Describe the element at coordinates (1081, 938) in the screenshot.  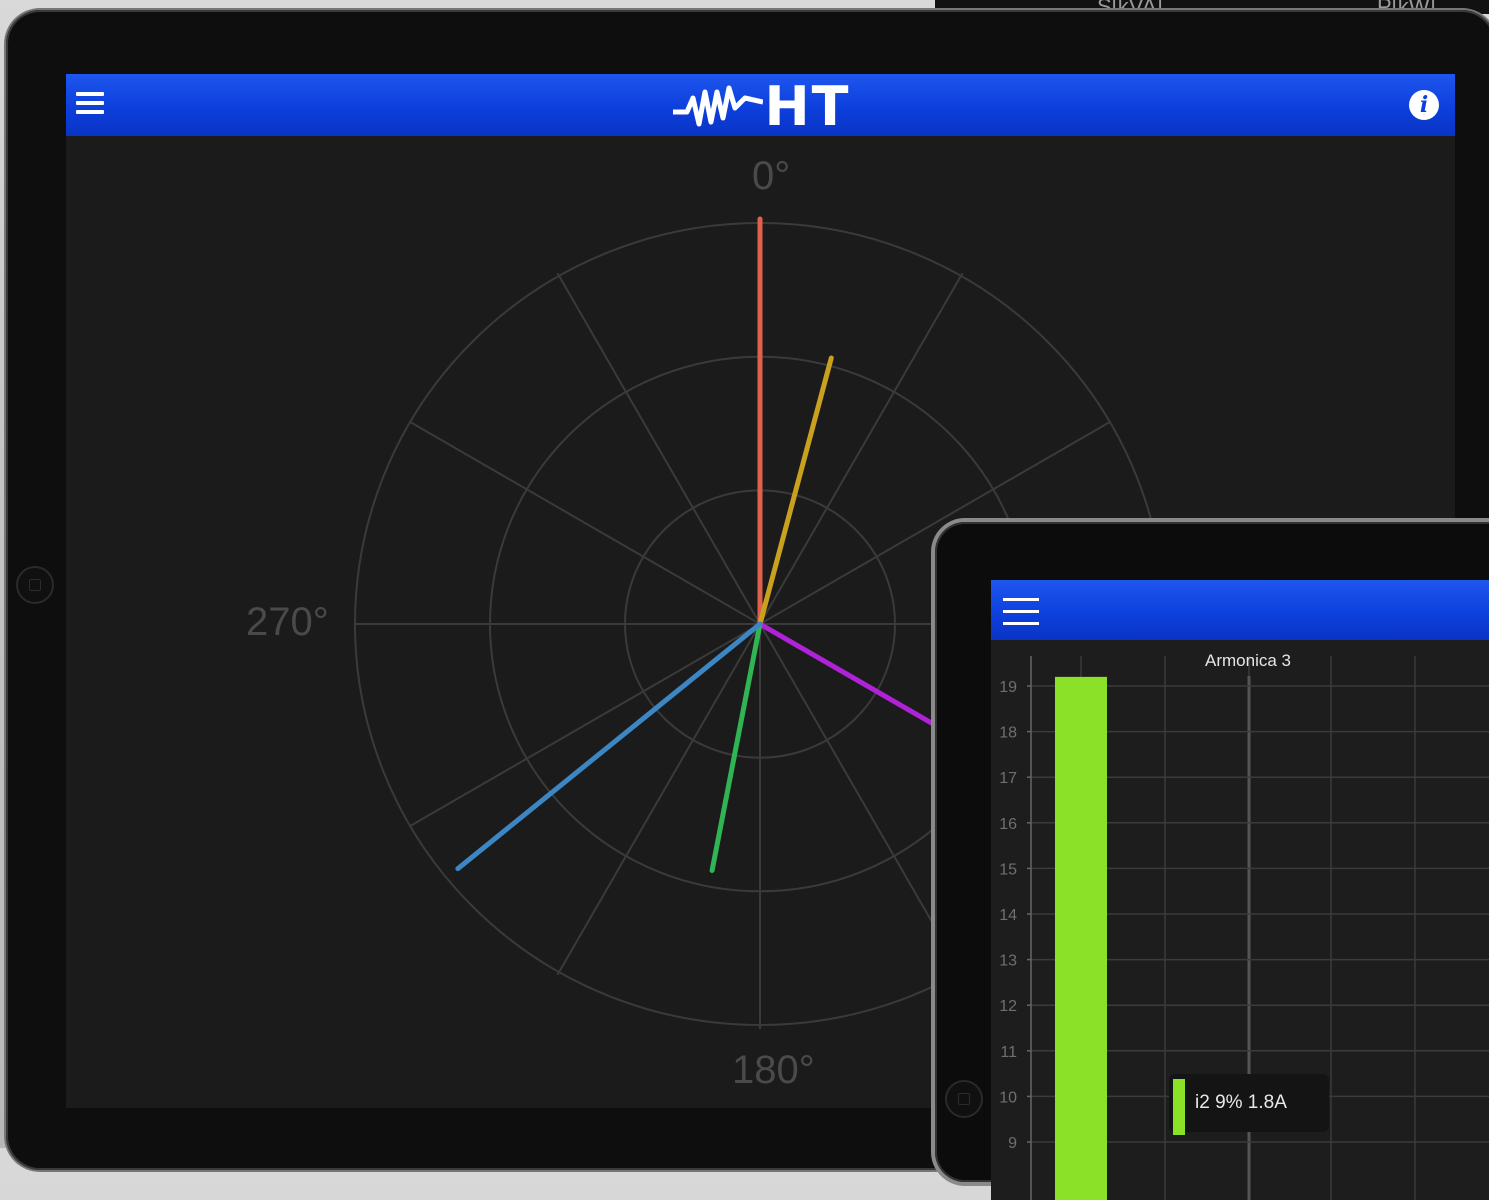
I see `bar-i2` at that location.